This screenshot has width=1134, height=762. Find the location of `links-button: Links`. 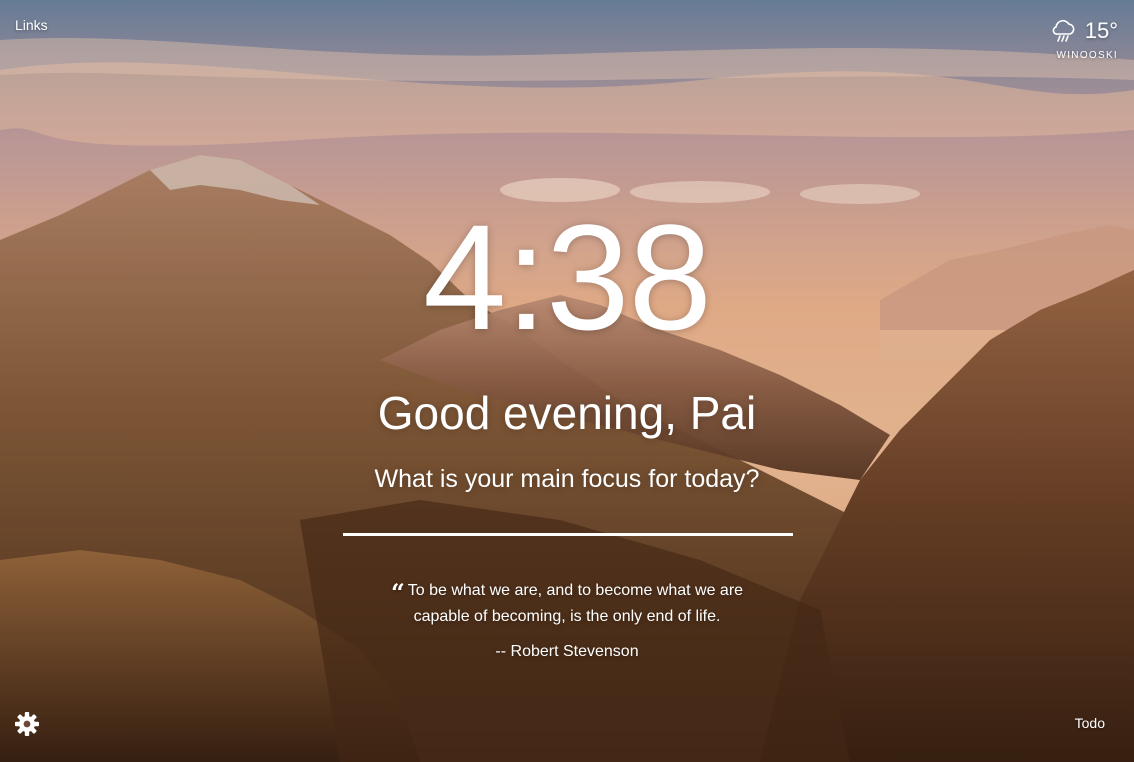

links-button: Links is located at coordinates (31, 25).